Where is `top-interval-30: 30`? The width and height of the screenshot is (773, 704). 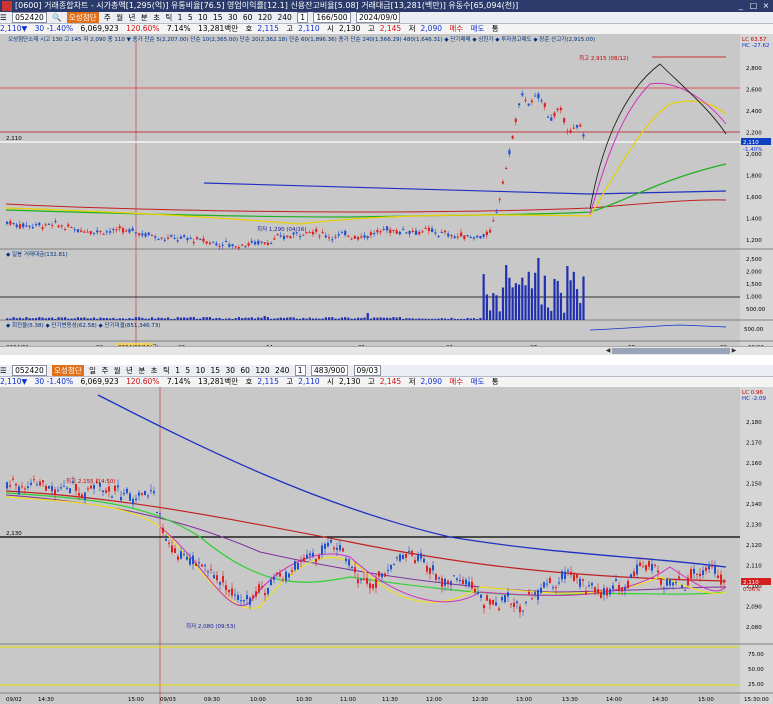 top-interval-30: 30 is located at coordinates (233, 17).